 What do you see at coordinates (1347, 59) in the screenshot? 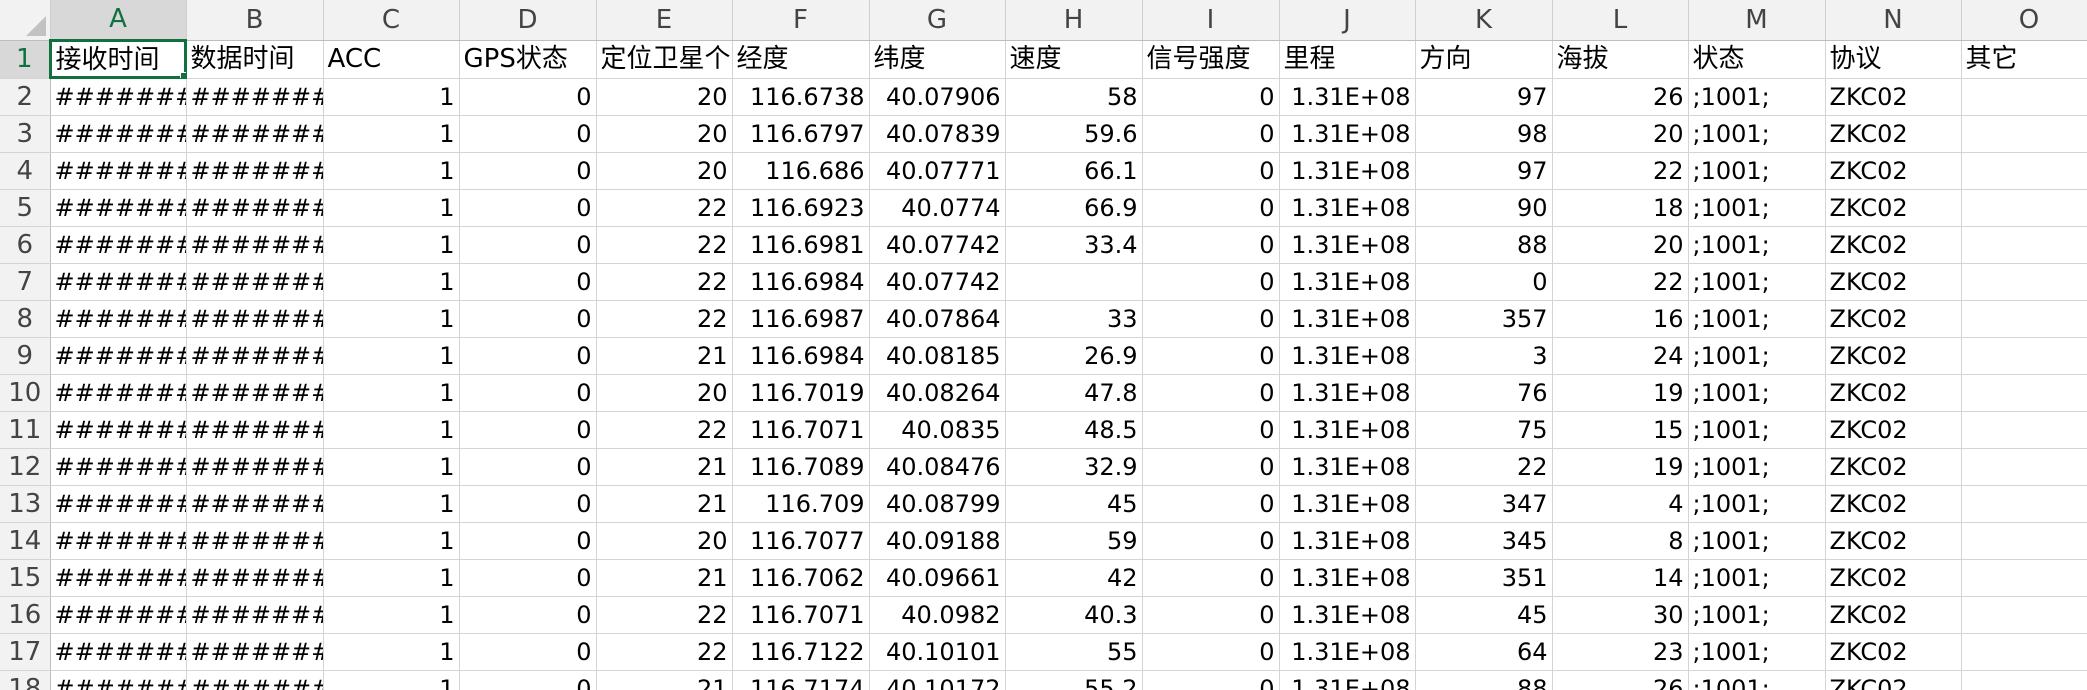
I see `cell-j1: 里程` at bounding box center [1347, 59].